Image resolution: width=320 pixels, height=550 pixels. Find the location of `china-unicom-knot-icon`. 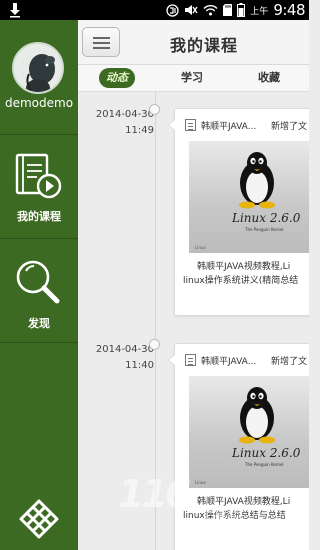

china-unicom-knot-icon is located at coordinates (39, 519).